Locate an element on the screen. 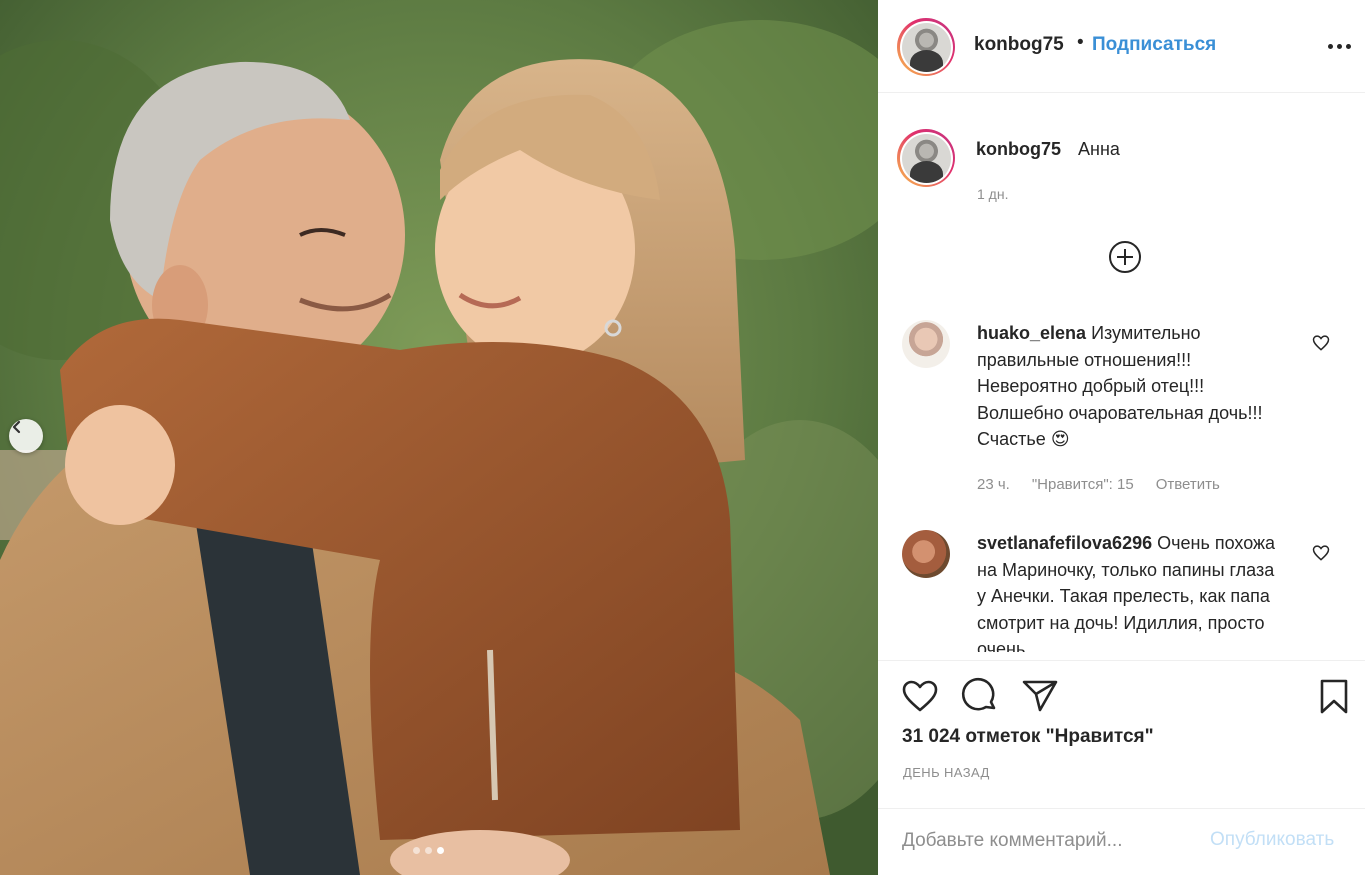 Image resolution: width=1365 pixels, height=875 pixels. reply-button: Ответить is located at coordinates (1188, 484).